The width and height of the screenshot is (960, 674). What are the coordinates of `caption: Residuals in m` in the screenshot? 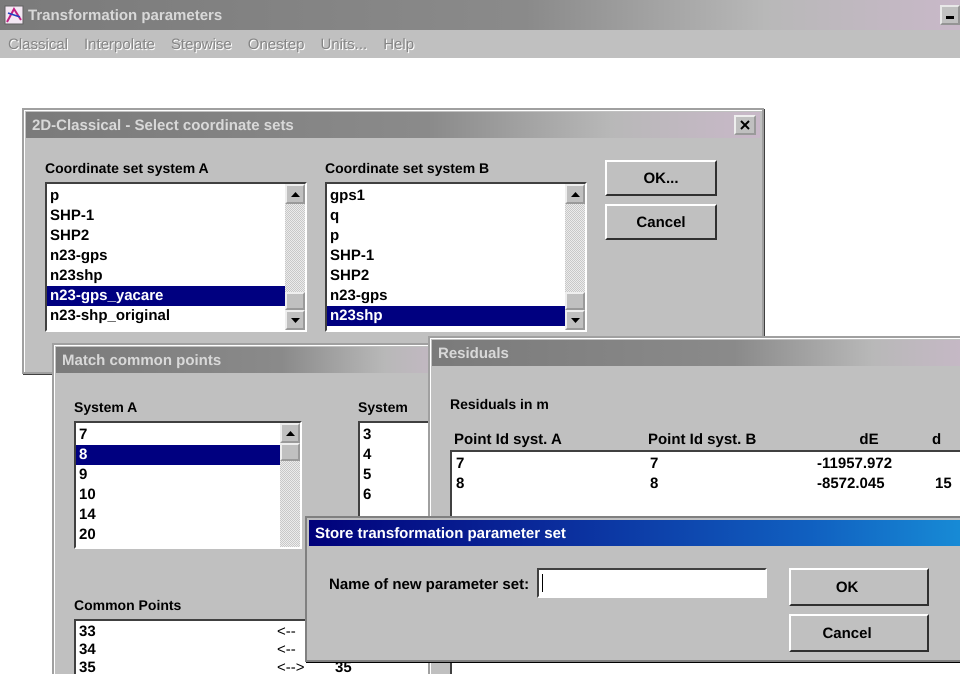 It's located at (499, 404).